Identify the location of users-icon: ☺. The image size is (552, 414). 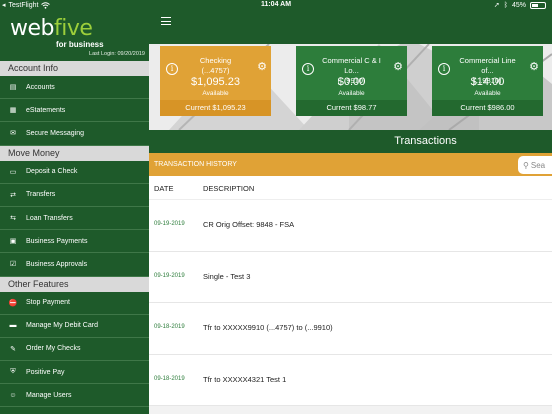
(13, 395).